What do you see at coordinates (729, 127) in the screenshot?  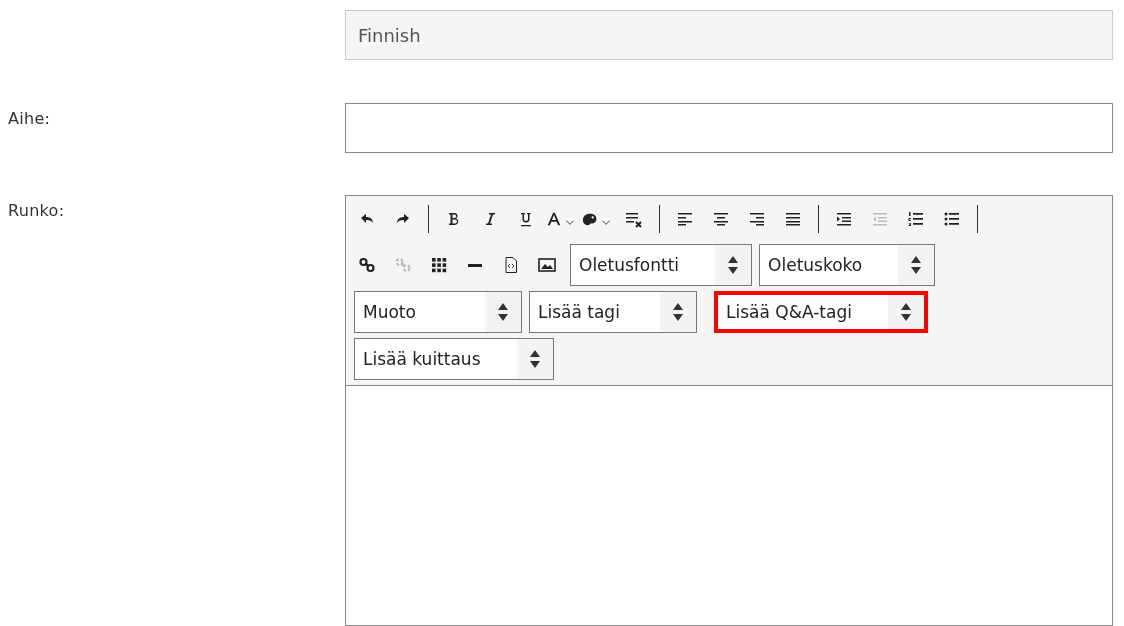 I see `subject-field` at bounding box center [729, 127].